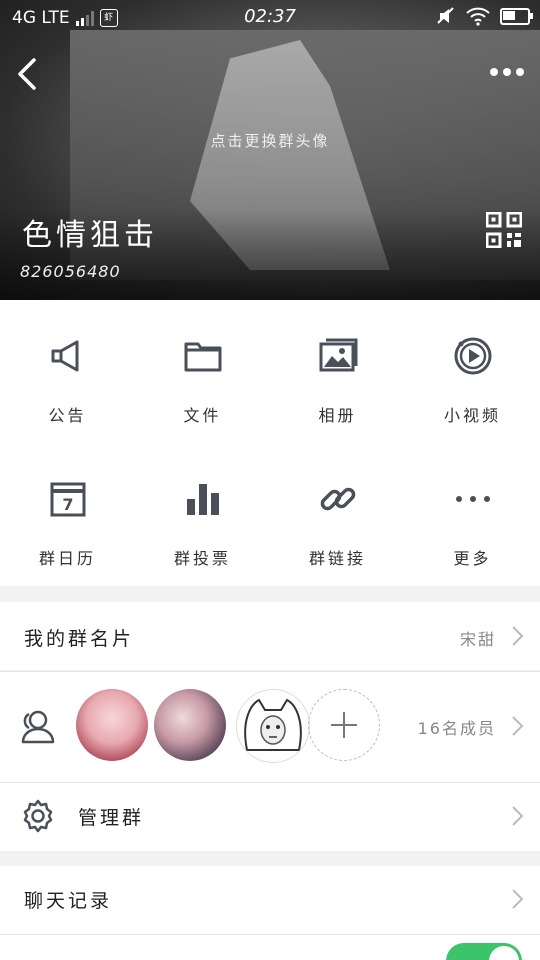 Image resolution: width=540 pixels, height=960 pixels. What do you see at coordinates (38, 727) in the screenshot?
I see `members-icon` at bounding box center [38, 727].